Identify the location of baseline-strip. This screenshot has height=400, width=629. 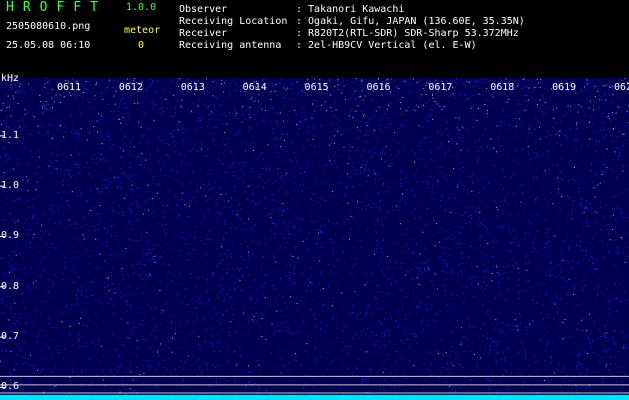
(314, 397).